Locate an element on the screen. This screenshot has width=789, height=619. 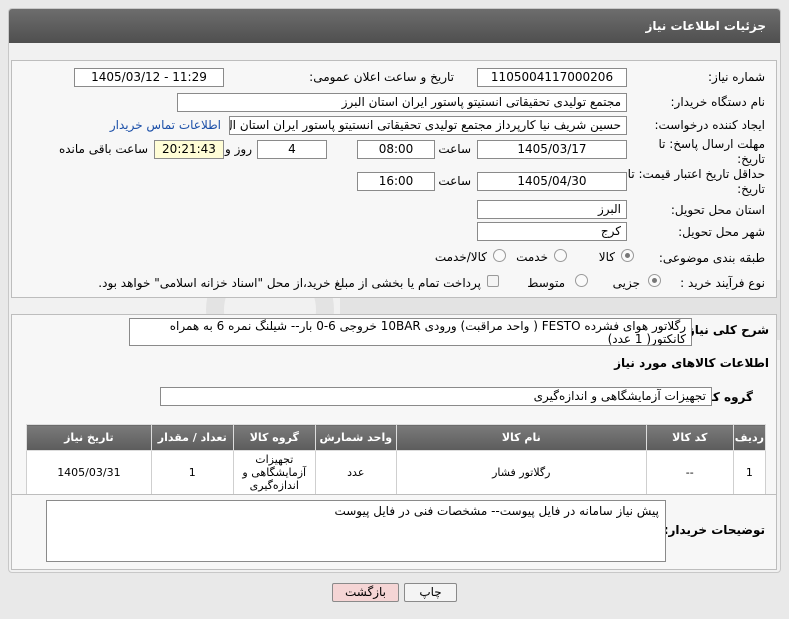
requester-label: ایجاد کننده درخواست: is located at coordinates (709, 125).